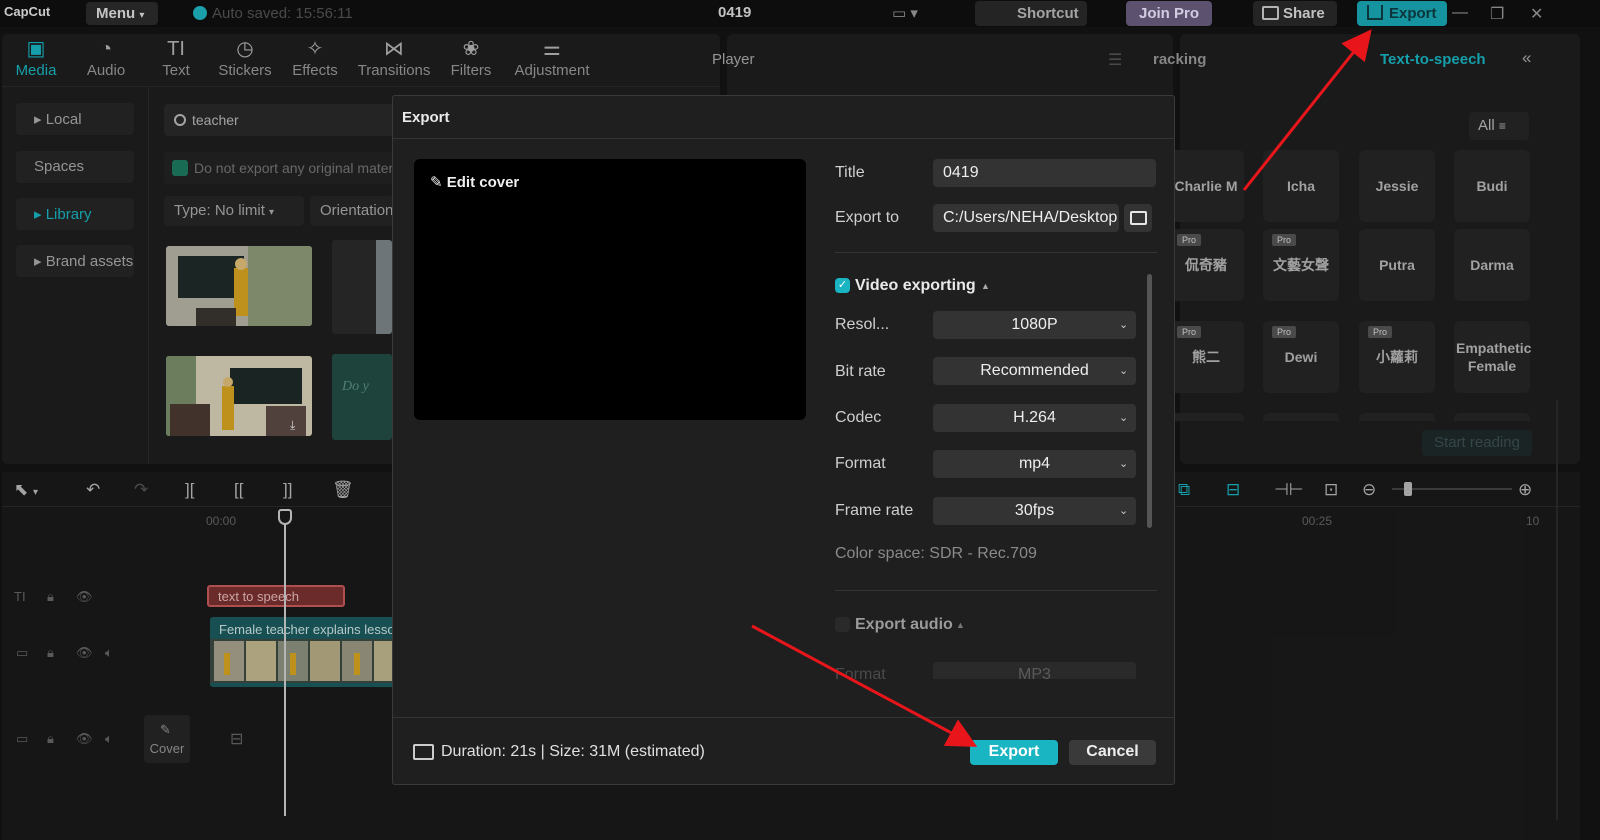 The height and width of the screenshot is (840, 1600). What do you see at coordinates (858, 417) in the screenshot?
I see `codec-label: Codec` at bounding box center [858, 417].